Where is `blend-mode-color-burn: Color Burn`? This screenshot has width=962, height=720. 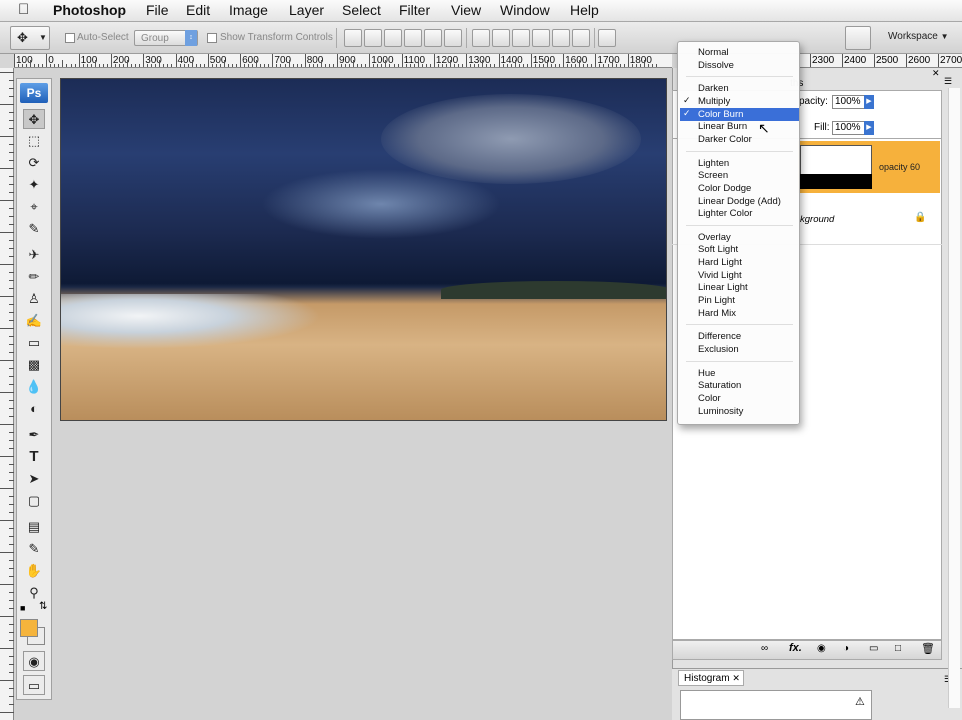
blend-mode-color-burn: Color Burn is located at coordinates (720, 114).